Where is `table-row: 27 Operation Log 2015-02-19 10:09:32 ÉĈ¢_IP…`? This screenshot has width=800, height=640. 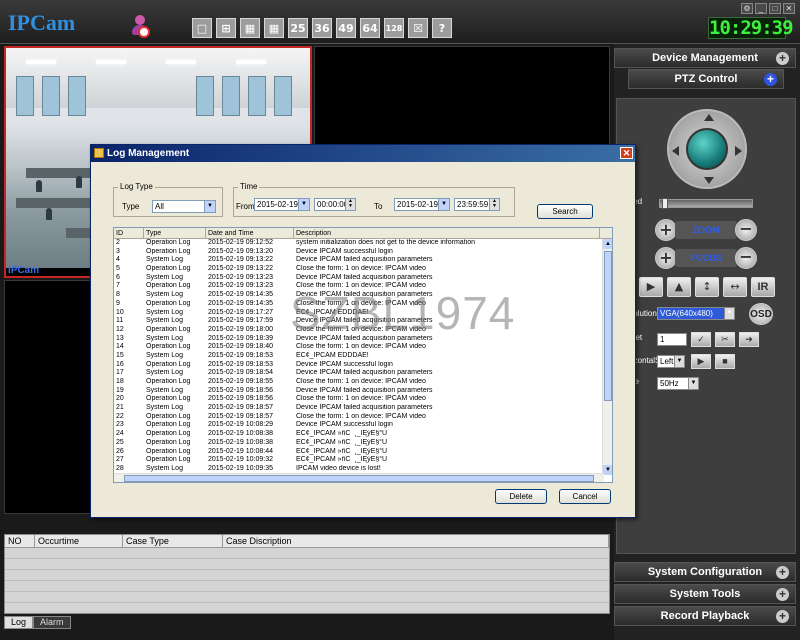
table-row: 27 Operation Log 2015-02-19 10:09:32 ÉĈ¢_IP… is located at coordinates (363, 460).